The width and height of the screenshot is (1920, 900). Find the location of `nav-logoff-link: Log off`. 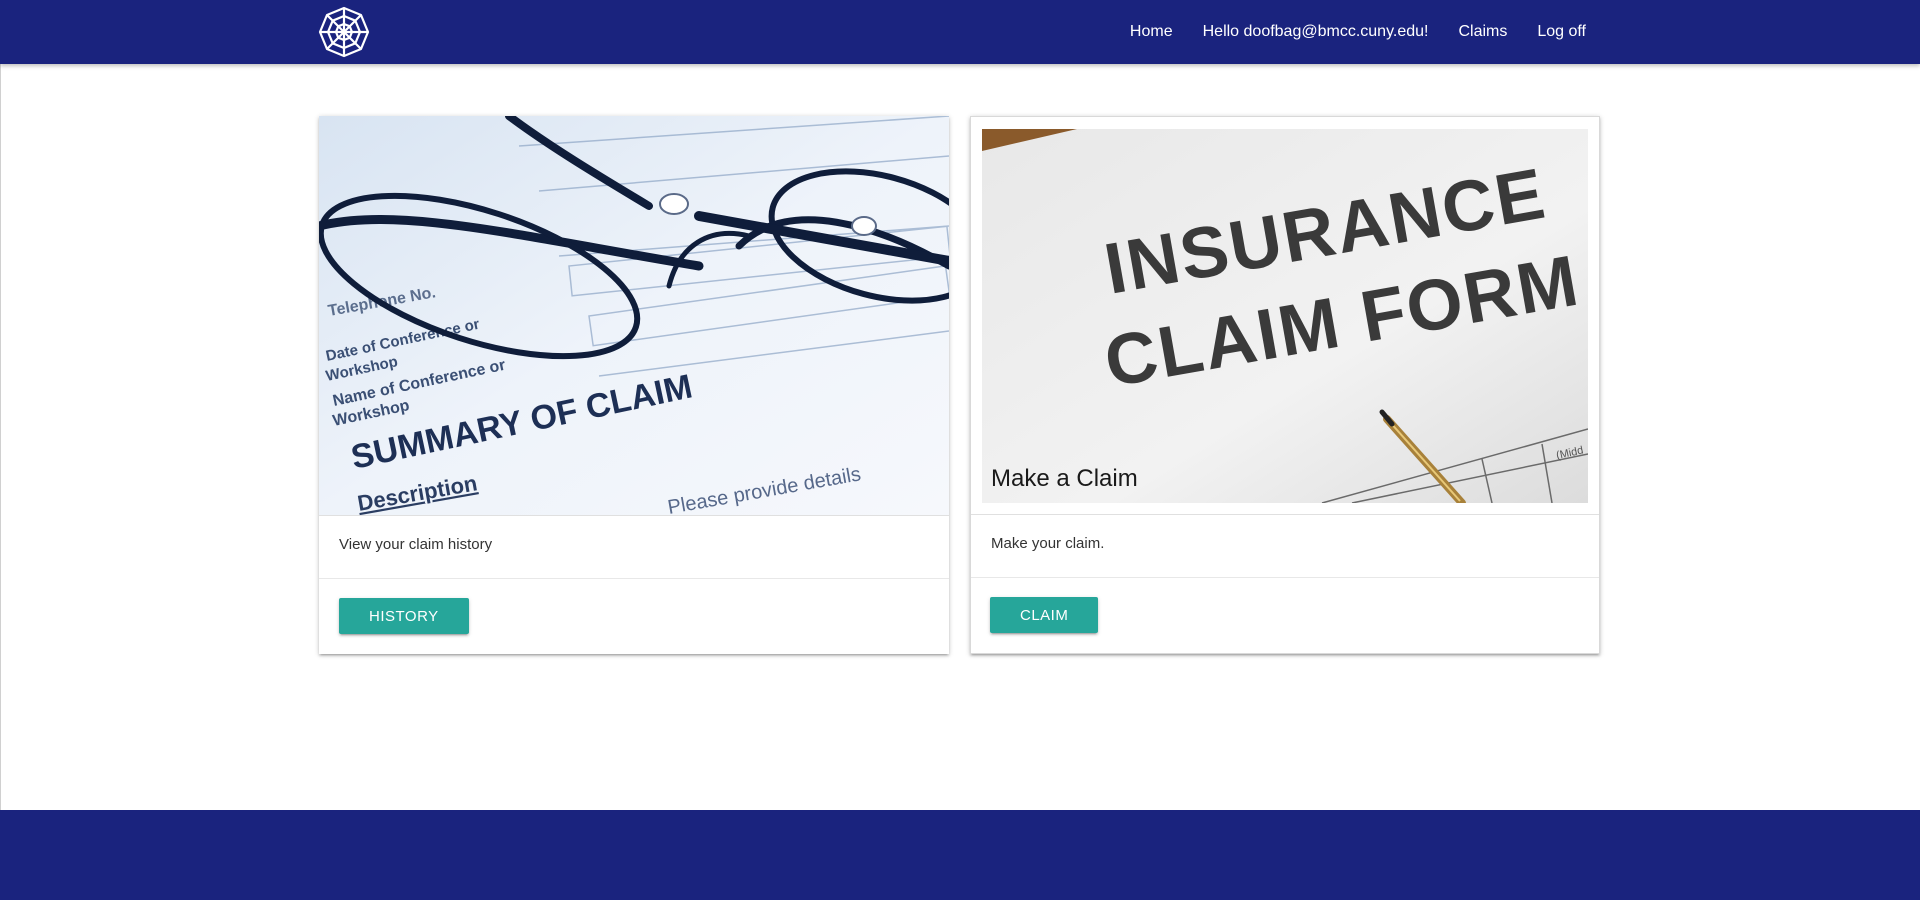

nav-logoff-link: Log off is located at coordinates (1554, 32).